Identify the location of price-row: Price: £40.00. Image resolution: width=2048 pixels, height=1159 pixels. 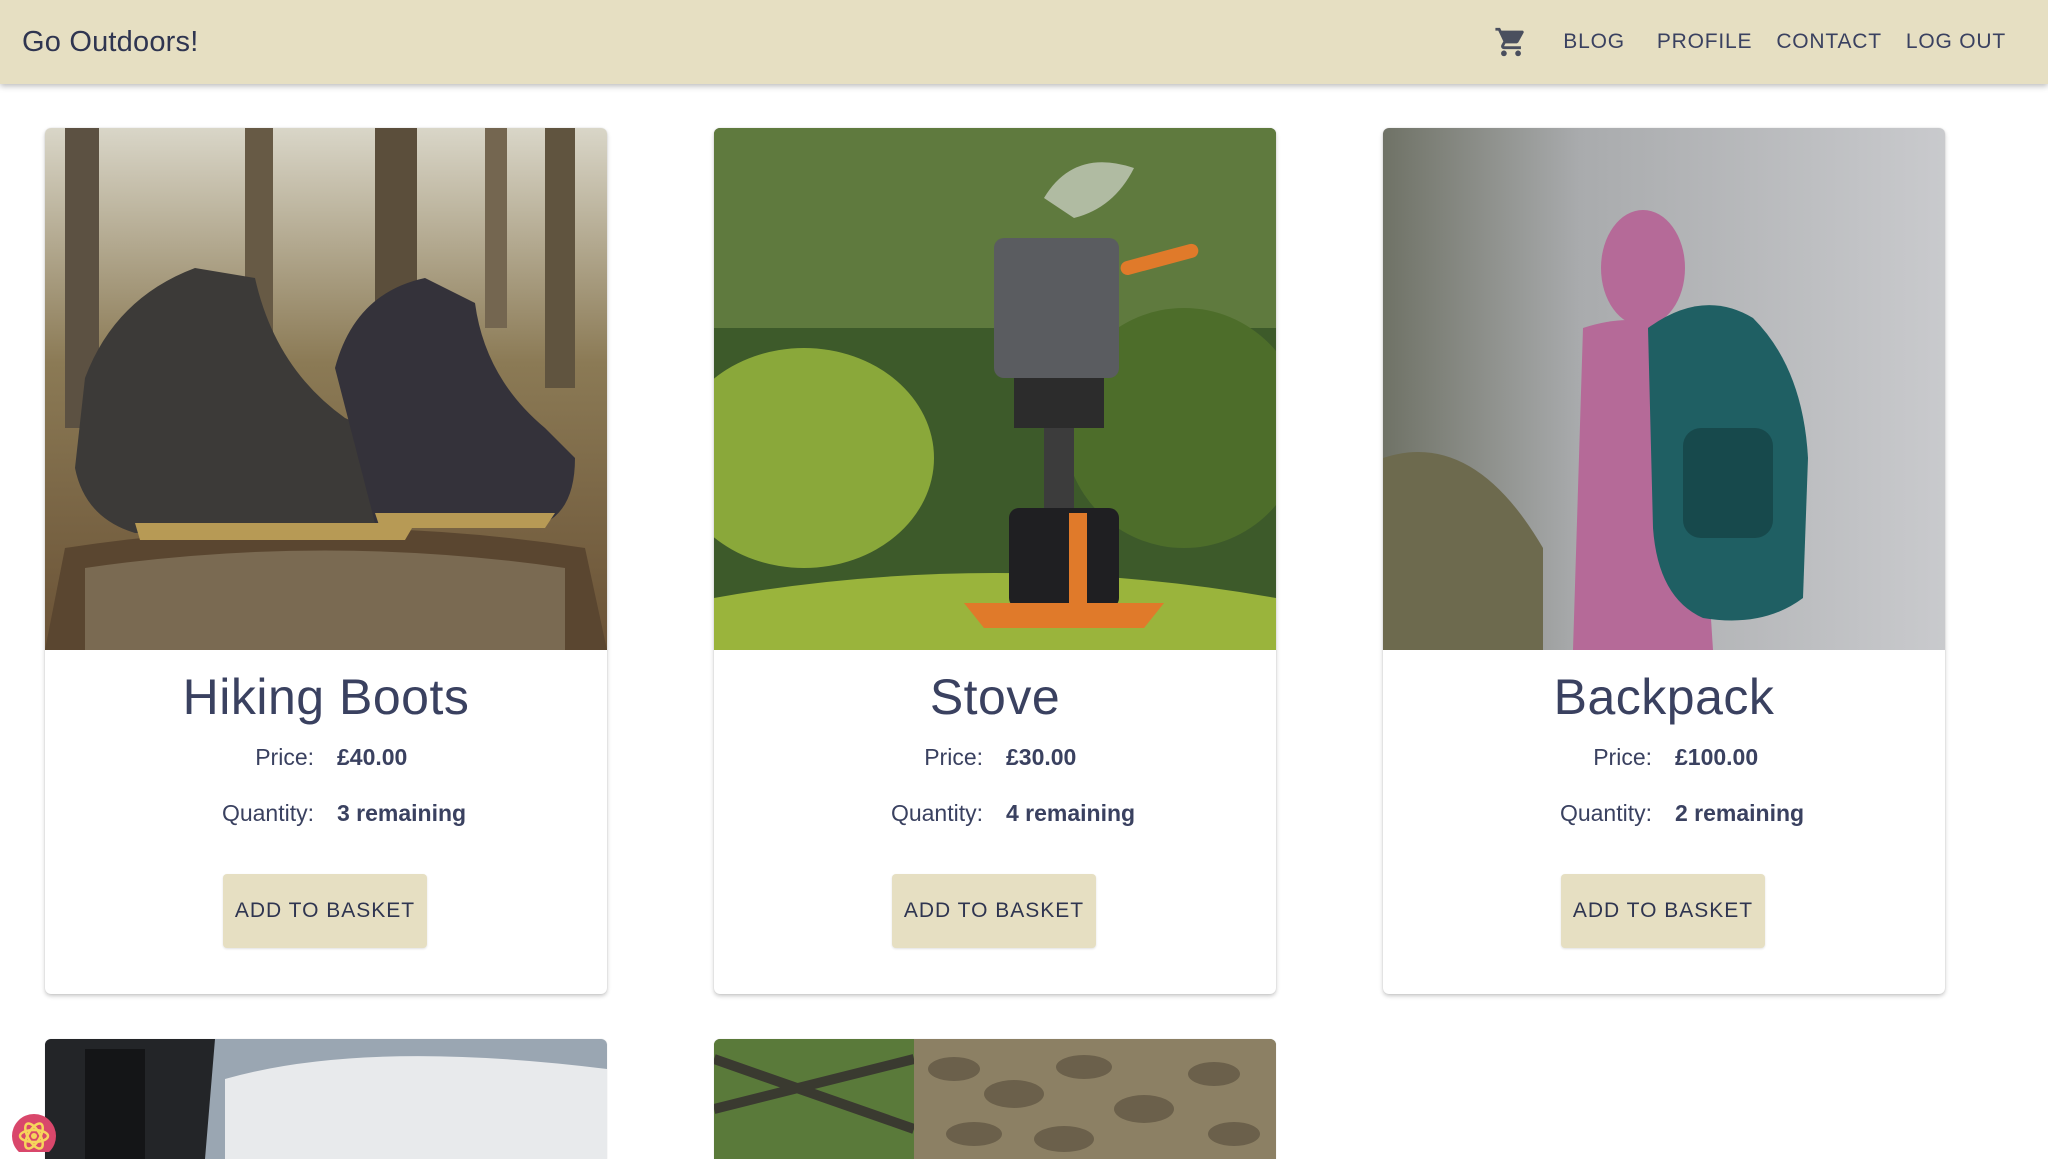
(326, 759).